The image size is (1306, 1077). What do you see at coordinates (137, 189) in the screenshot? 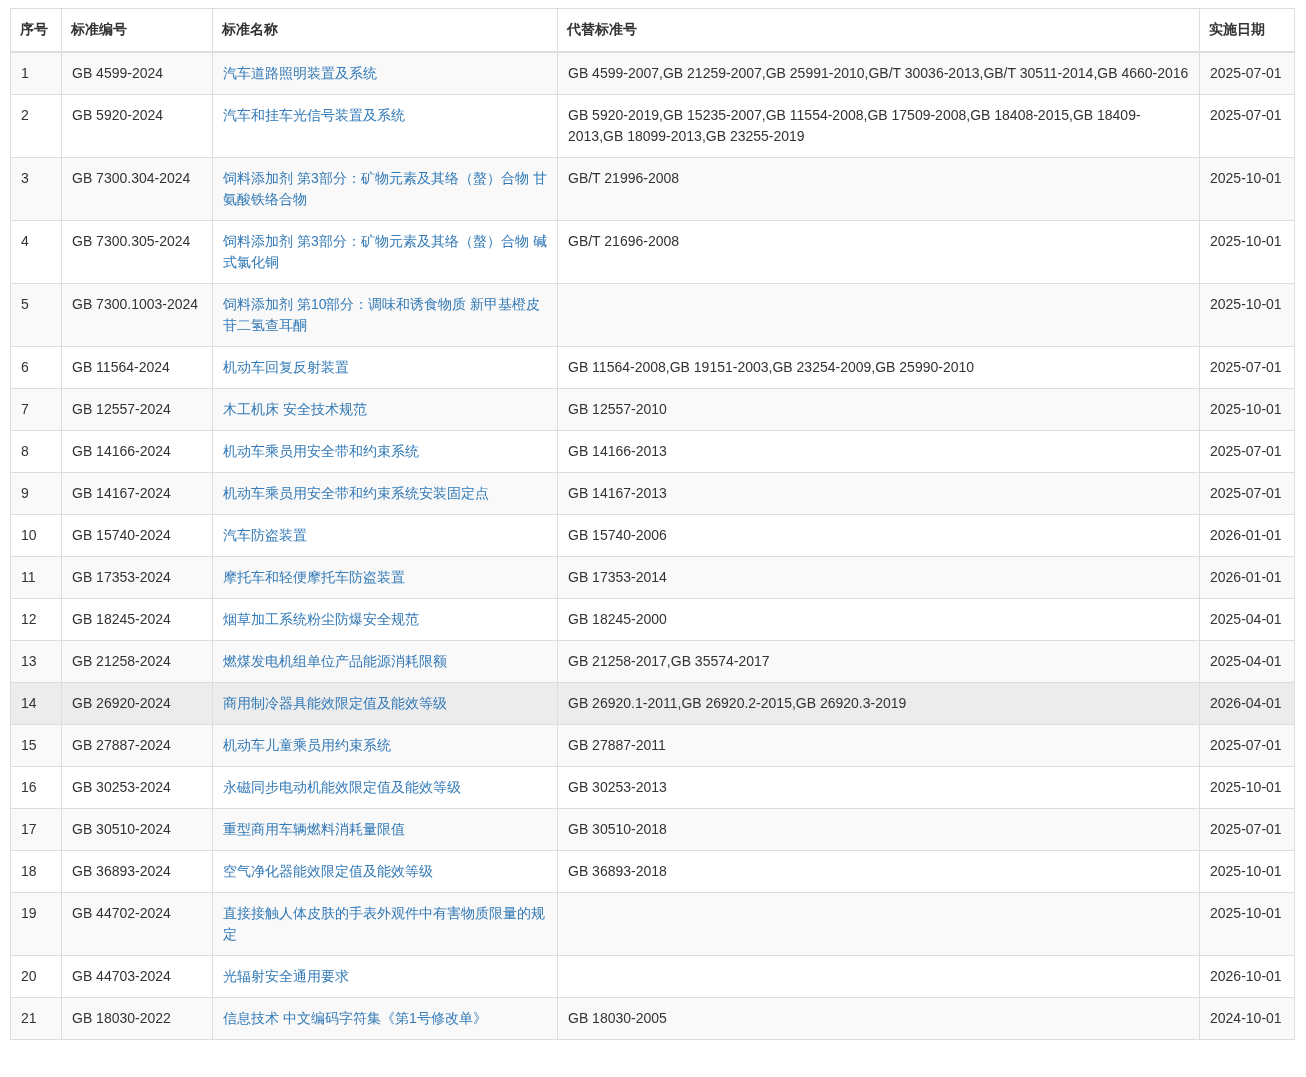
I see `standard-code-cell: GB 7300.304-2024` at bounding box center [137, 189].